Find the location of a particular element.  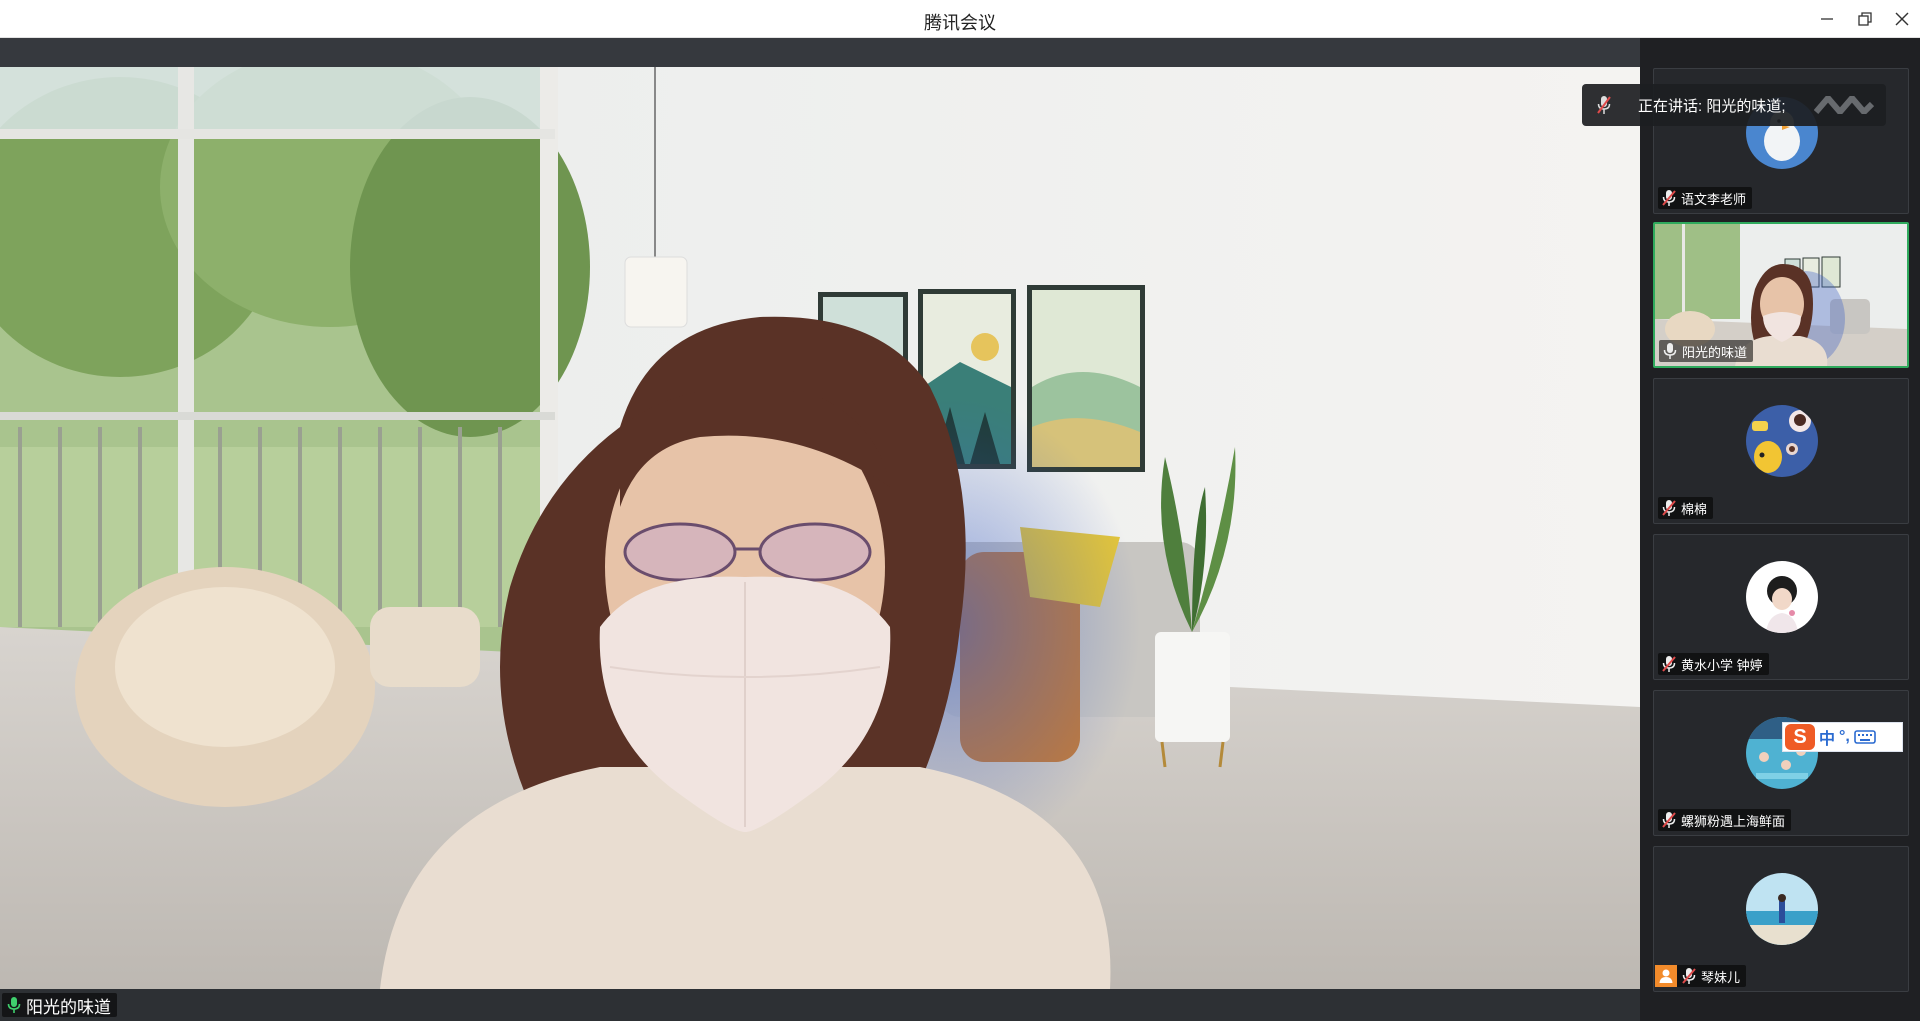

participant-sidebar: 语文李老师 阳光的味道 棉棉 黄水小学 钟婷 螺狮粉遇上海鲜面 琴妹儿 is located at coordinates (1780, 529).